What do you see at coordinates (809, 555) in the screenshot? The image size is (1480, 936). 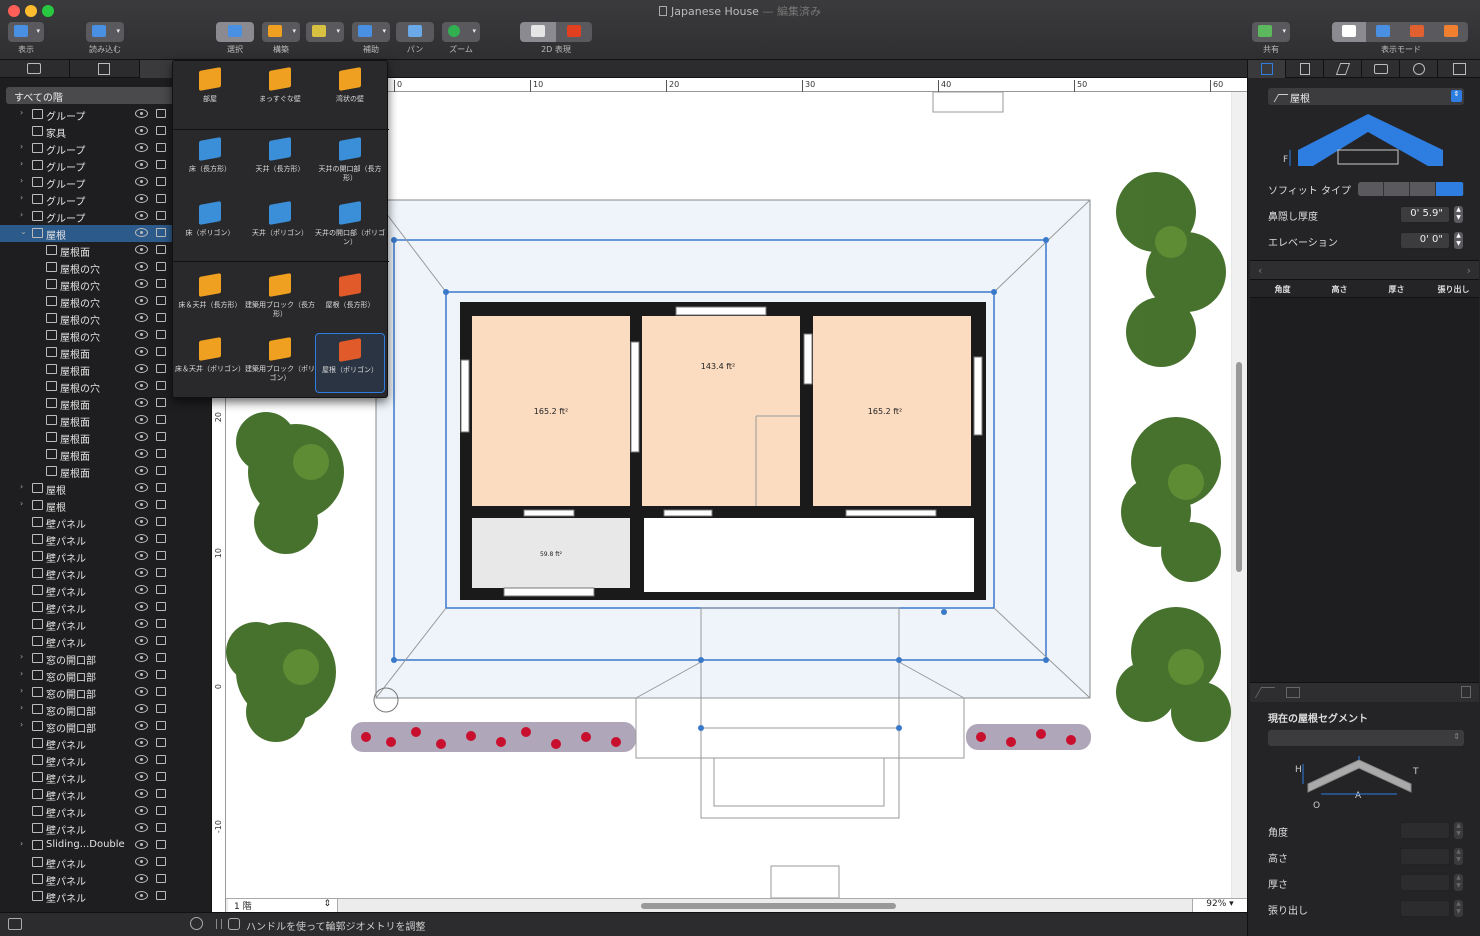 I see `hallway` at bounding box center [809, 555].